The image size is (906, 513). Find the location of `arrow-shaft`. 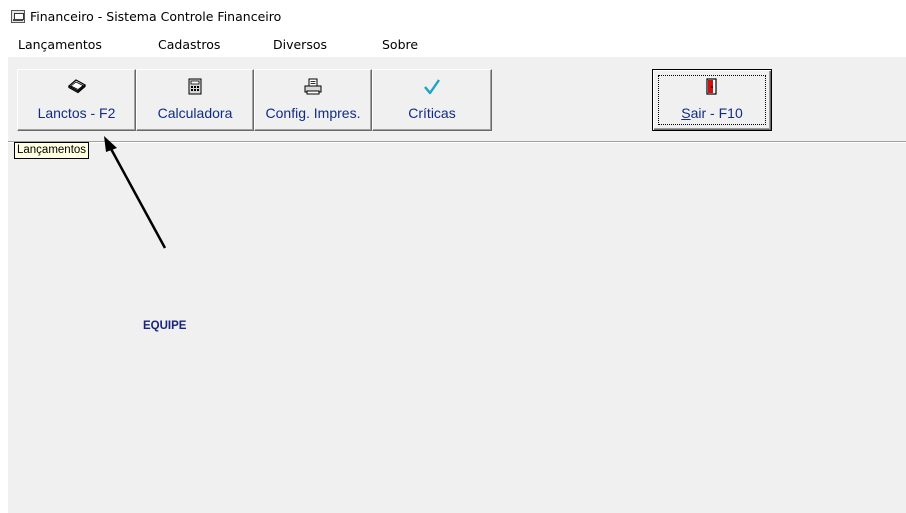

arrow-shaft is located at coordinates (137, 197).